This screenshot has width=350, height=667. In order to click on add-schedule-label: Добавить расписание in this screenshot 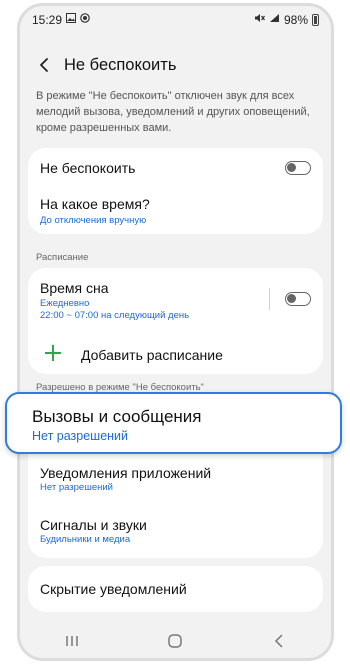, I will do `click(152, 355)`.